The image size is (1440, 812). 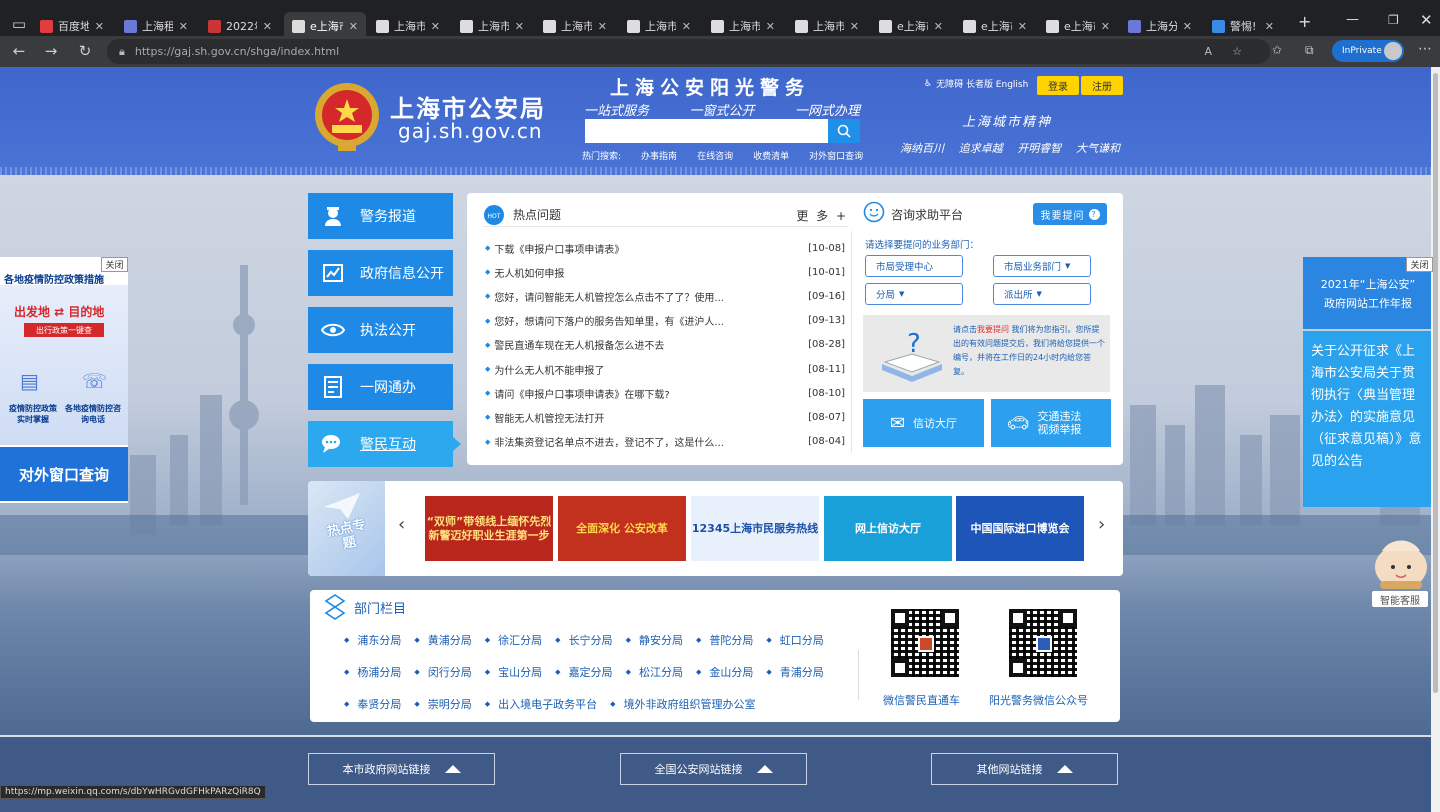 What do you see at coordinates (771, 155) in the screenshot?
I see `hot-search-link: 收费清单` at bounding box center [771, 155].